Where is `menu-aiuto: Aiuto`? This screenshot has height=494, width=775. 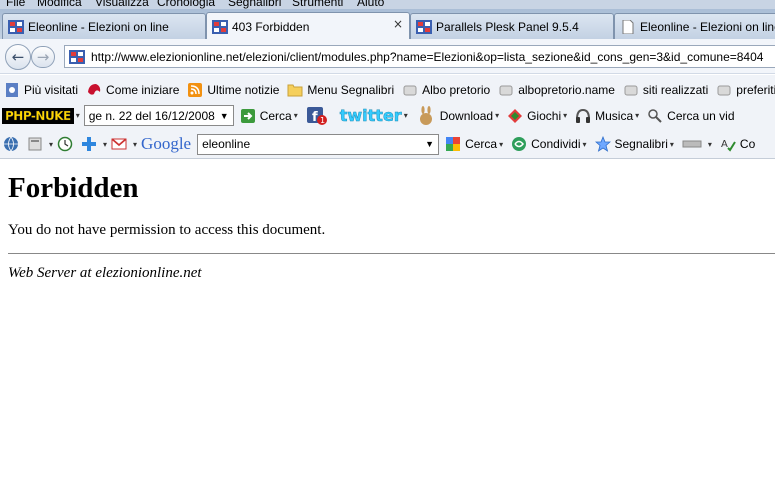 menu-aiuto: Aiuto is located at coordinates (370, 4).